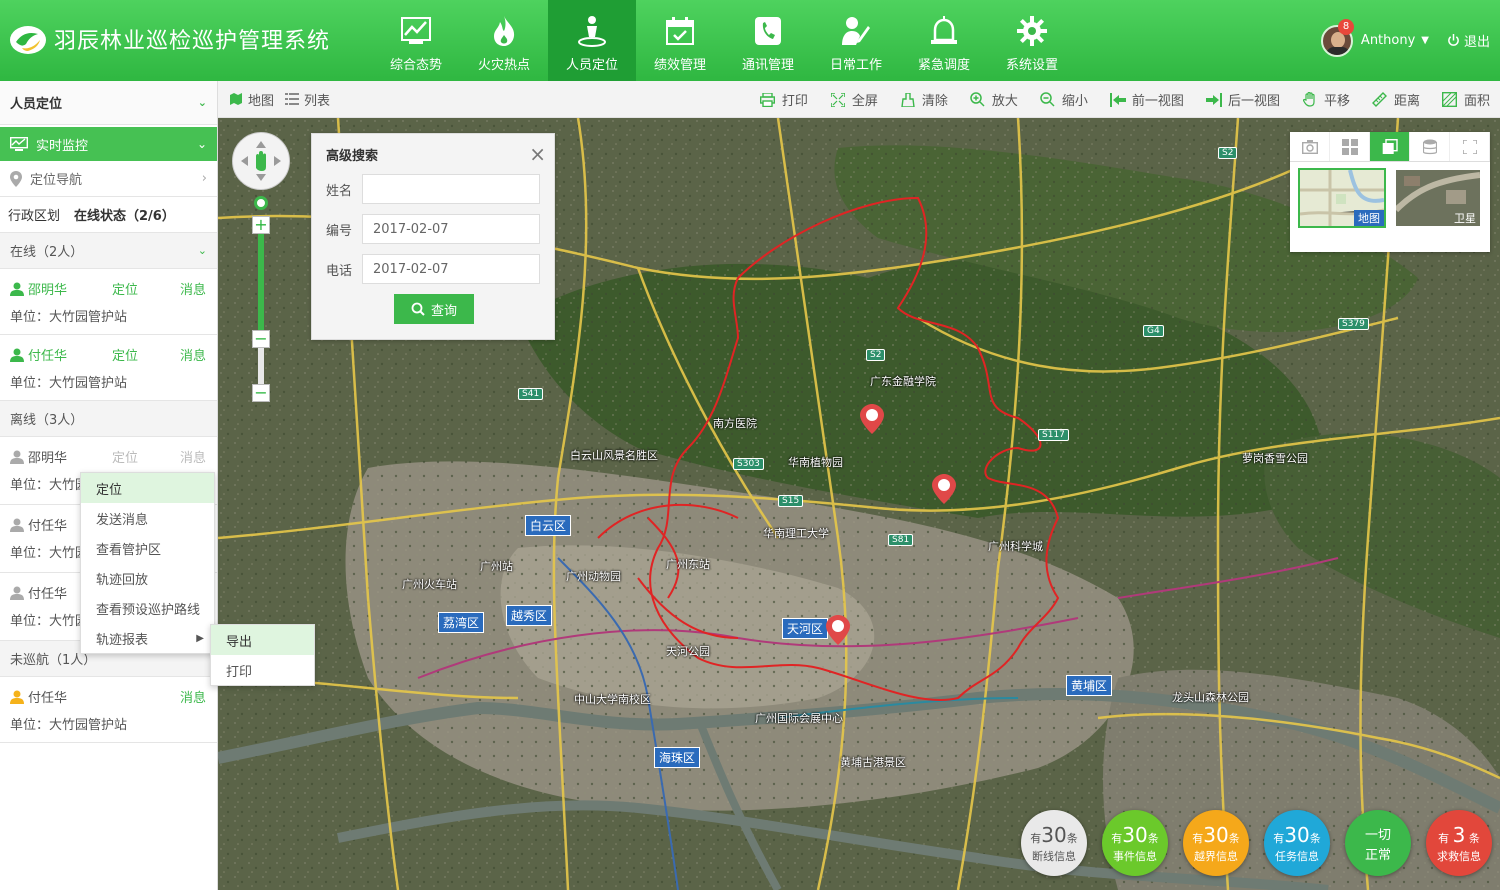 The width and height of the screenshot is (1500, 890). What do you see at coordinates (108, 179) in the screenshot?
I see `sidebar-item-navigation: 定位导航 ›` at bounding box center [108, 179].